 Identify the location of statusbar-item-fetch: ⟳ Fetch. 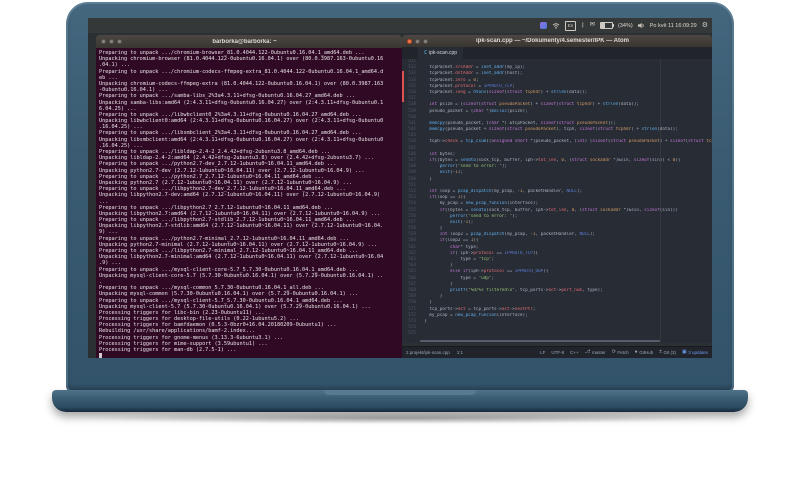
(620, 352).